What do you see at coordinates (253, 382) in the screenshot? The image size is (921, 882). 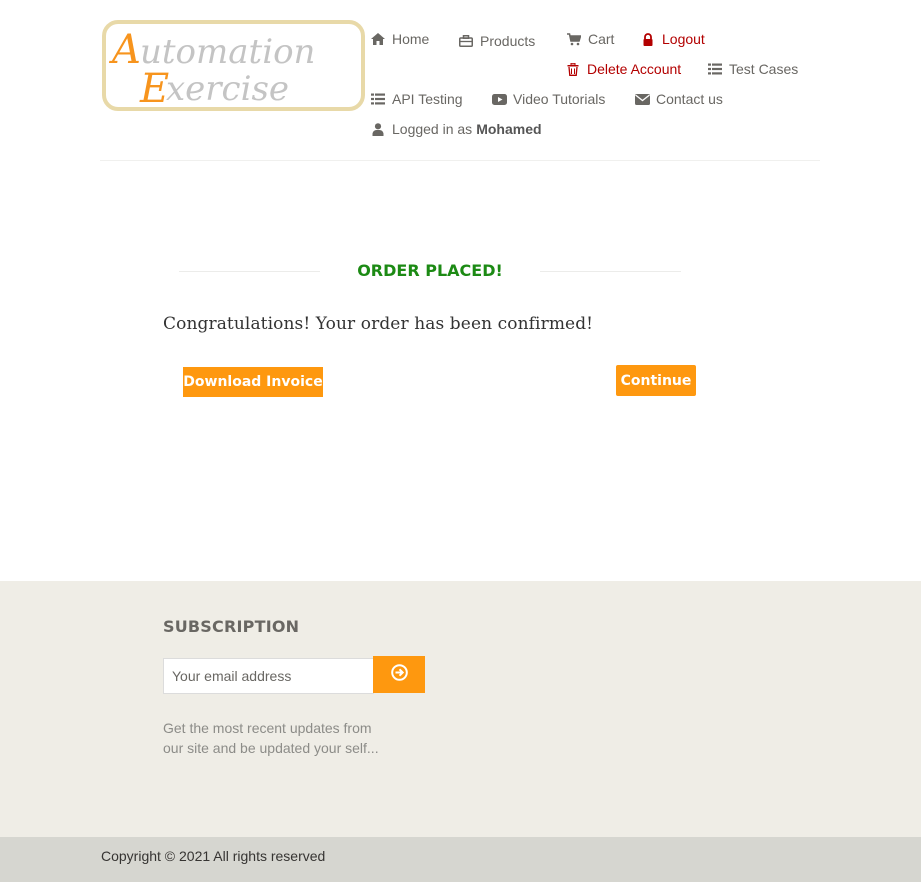 I see `download-invoice-button: Download Invoice` at bounding box center [253, 382].